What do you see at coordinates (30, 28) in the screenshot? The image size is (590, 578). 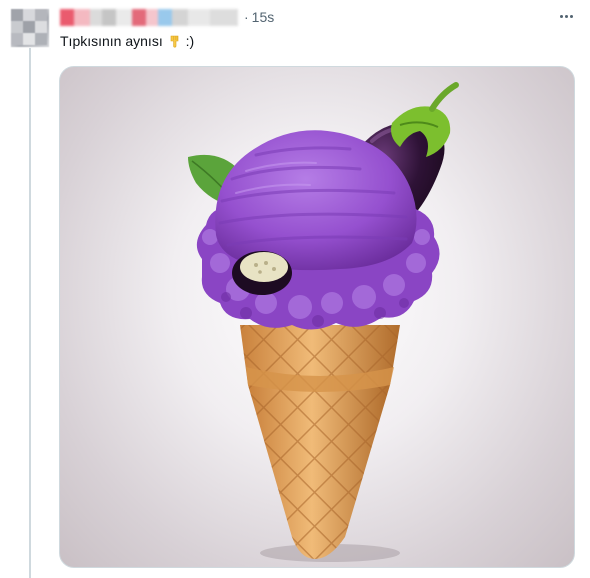 I see `avatar` at bounding box center [30, 28].